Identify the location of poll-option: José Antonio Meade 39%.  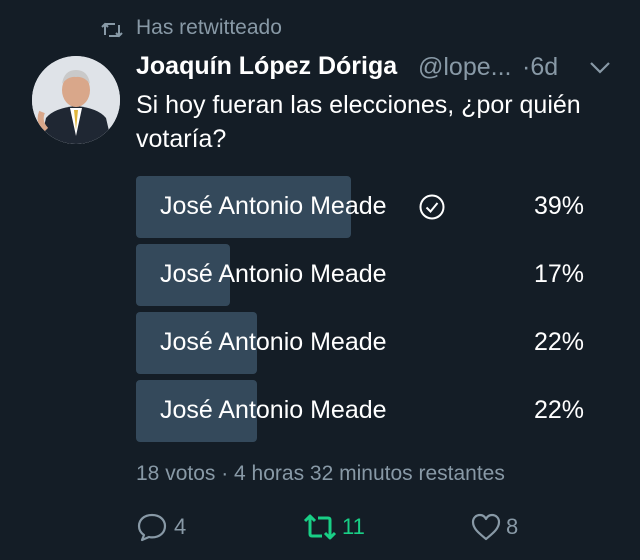
(366, 207).